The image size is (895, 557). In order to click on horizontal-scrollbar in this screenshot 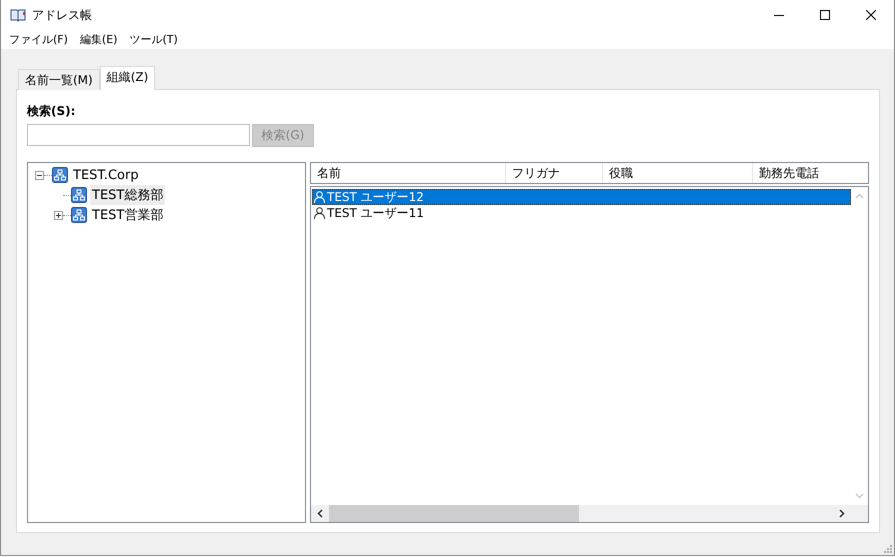, I will do `click(589, 513)`.